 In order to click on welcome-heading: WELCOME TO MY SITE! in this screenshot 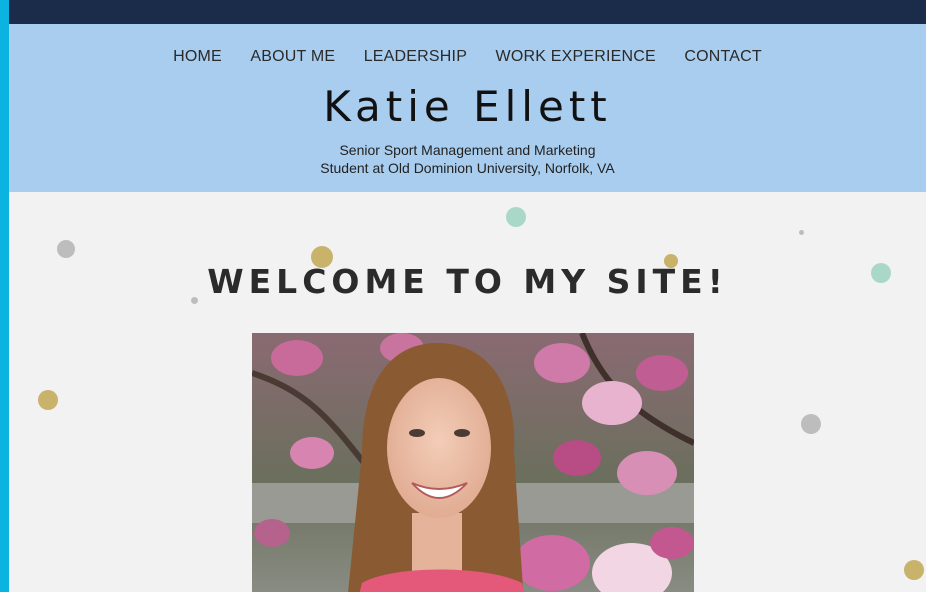, I will do `click(467, 281)`.